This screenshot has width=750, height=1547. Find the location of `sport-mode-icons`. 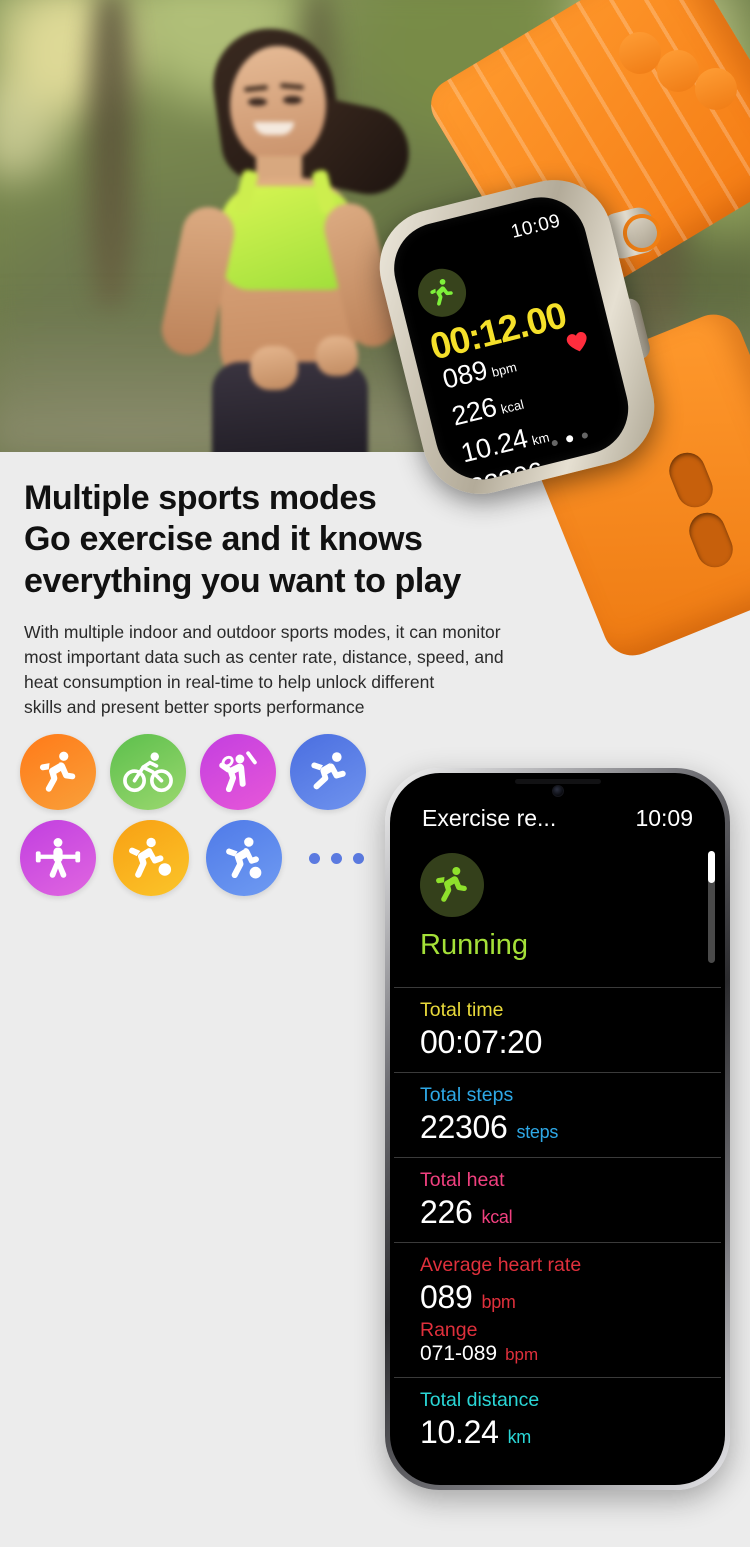

sport-mode-icons is located at coordinates (200, 820).